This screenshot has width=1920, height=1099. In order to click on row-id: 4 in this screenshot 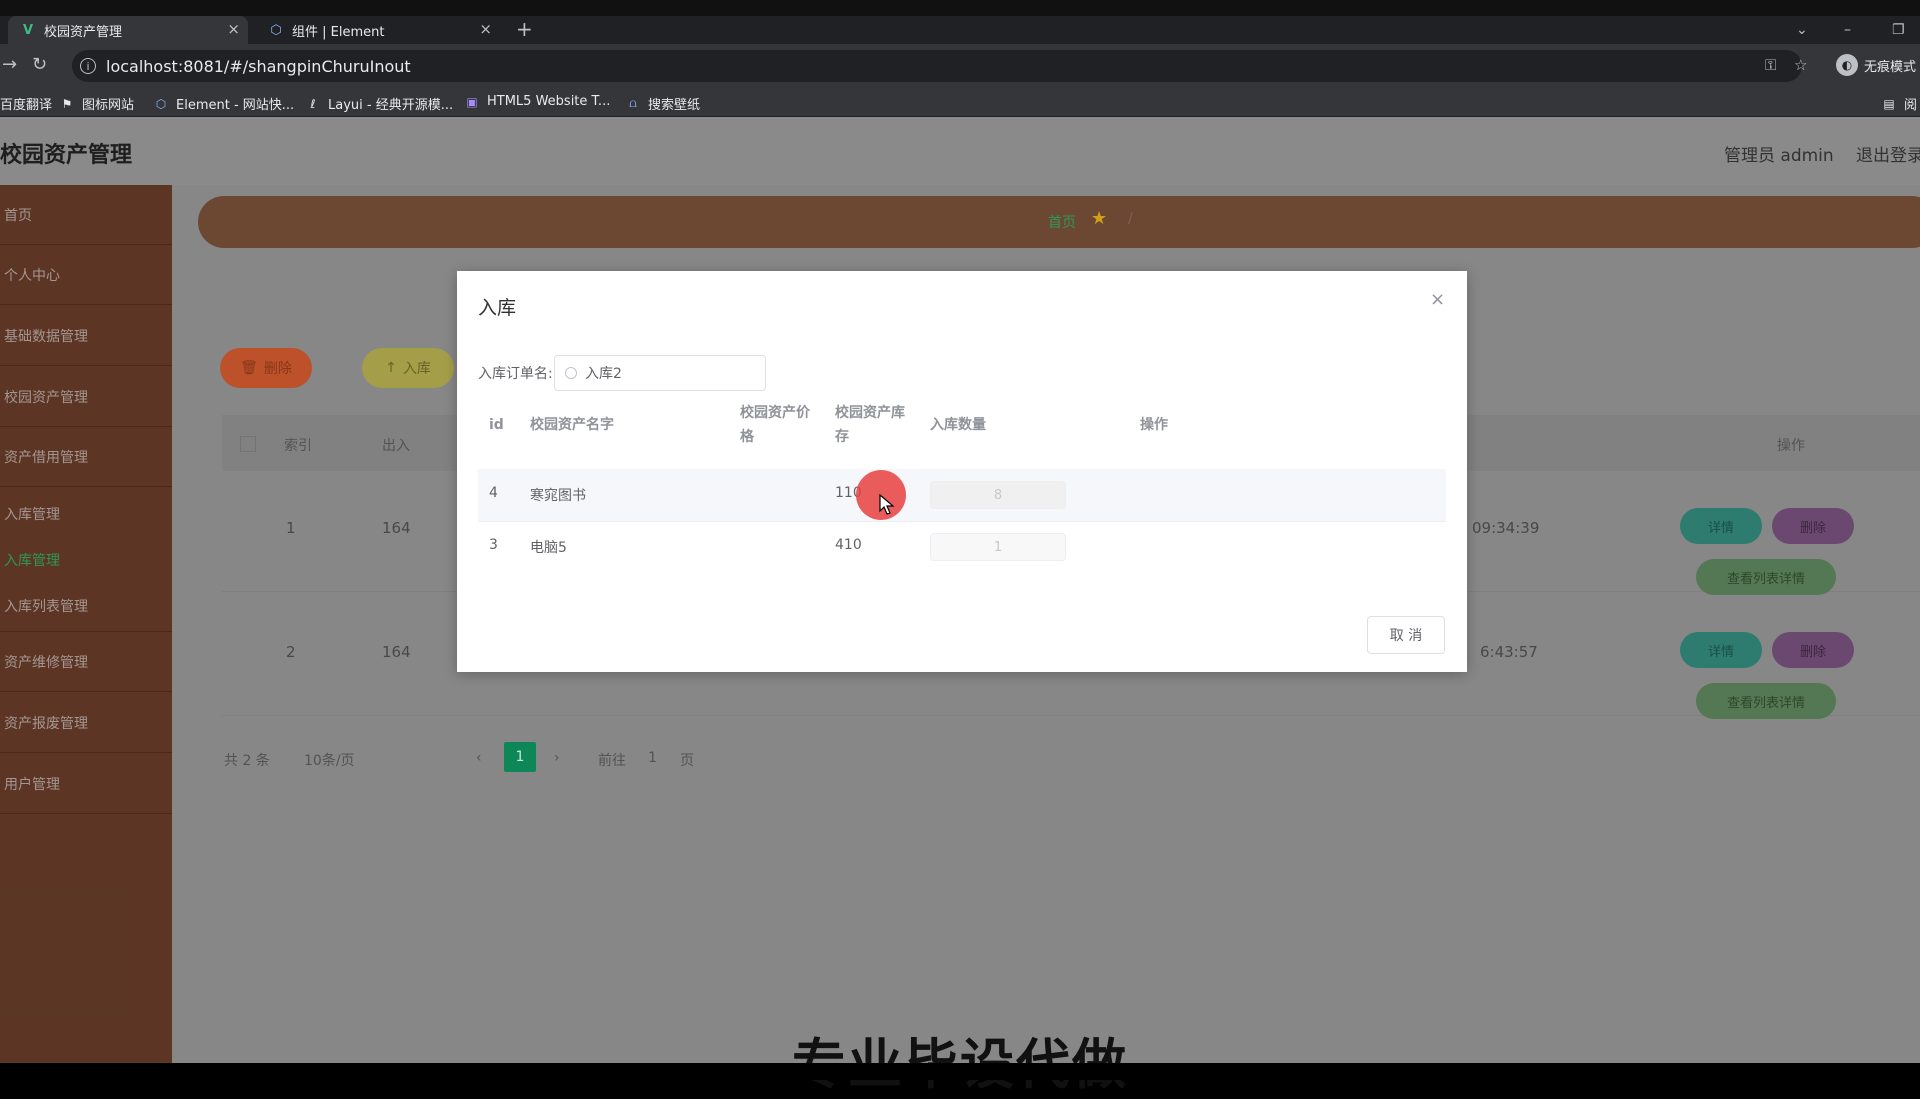, I will do `click(493, 493)`.